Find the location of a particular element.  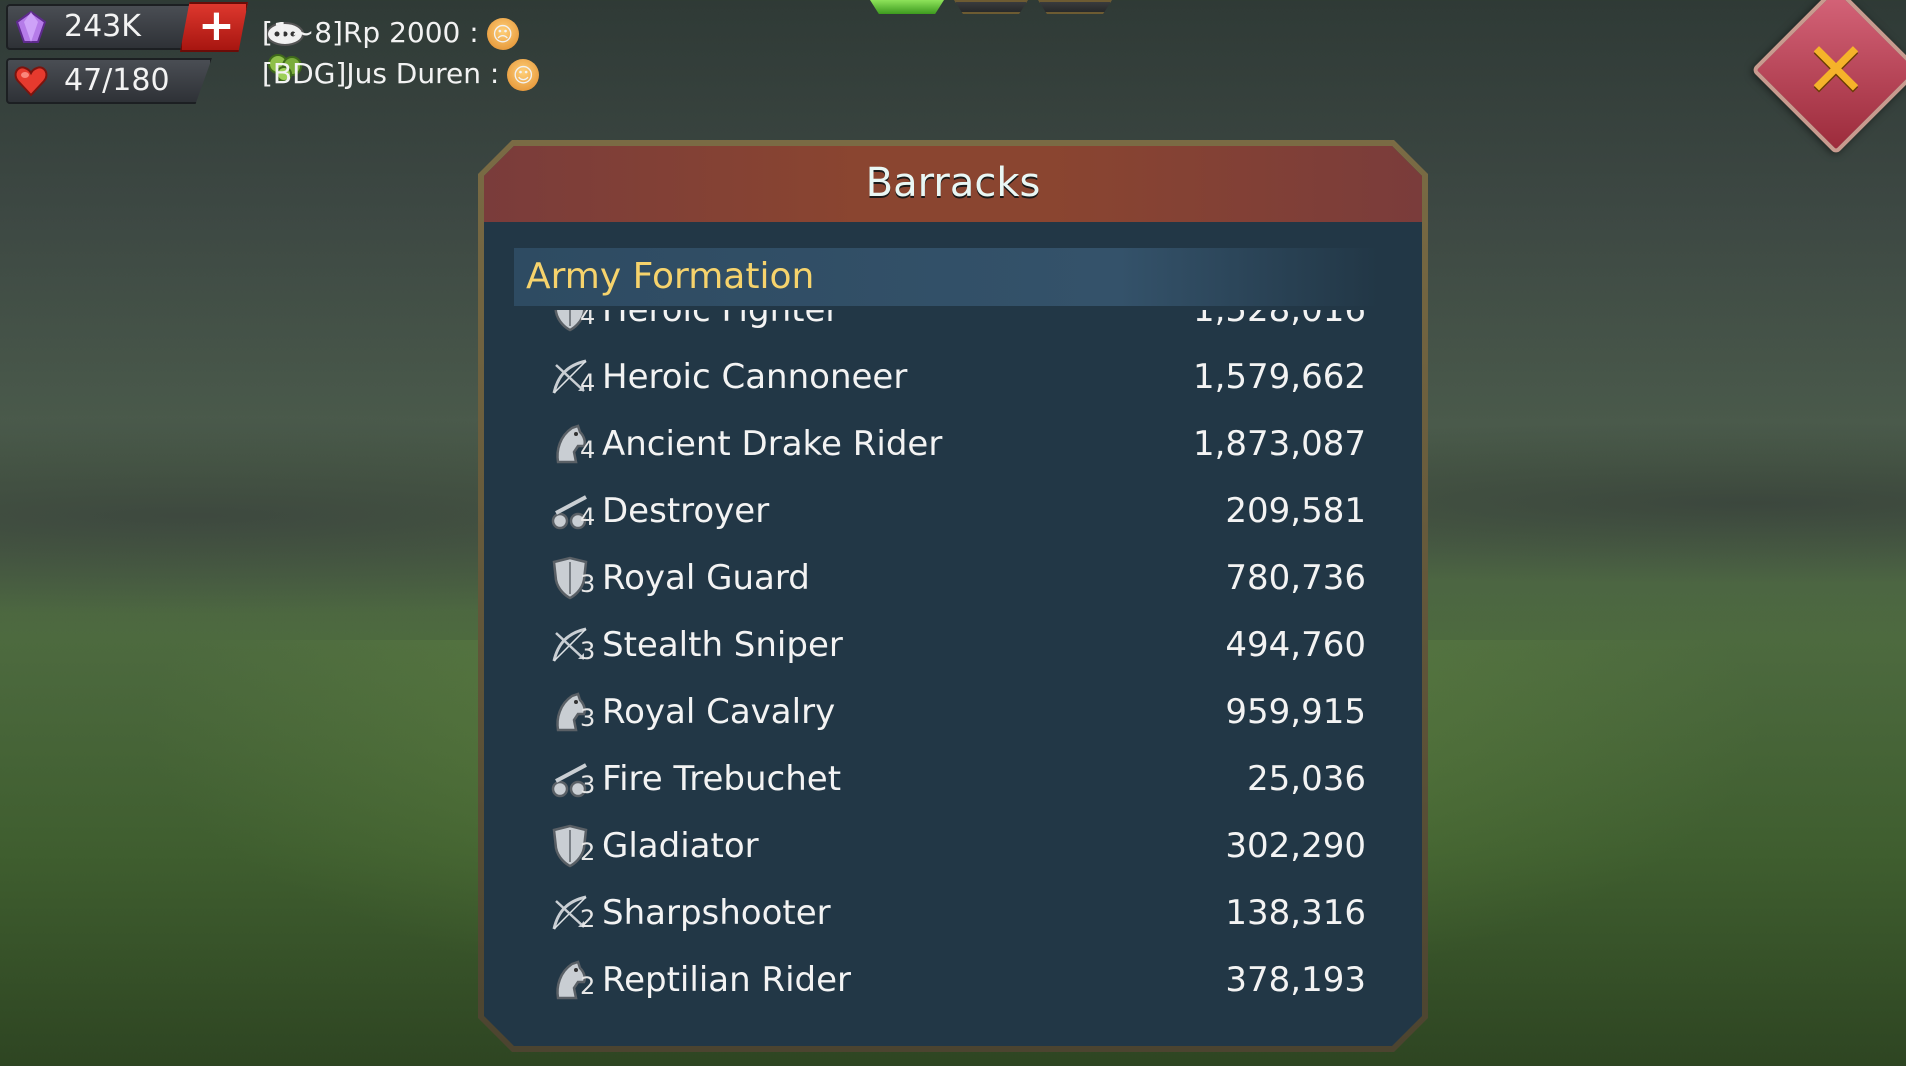

stamina-counter: 47/180 is located at coordinates (109, 81).